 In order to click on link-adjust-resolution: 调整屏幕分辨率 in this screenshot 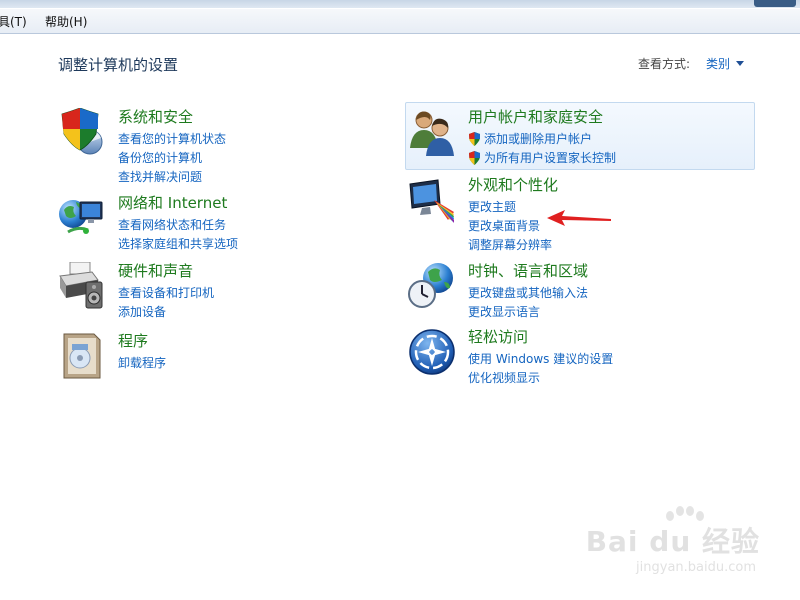, I will do `click(510, 245)`.